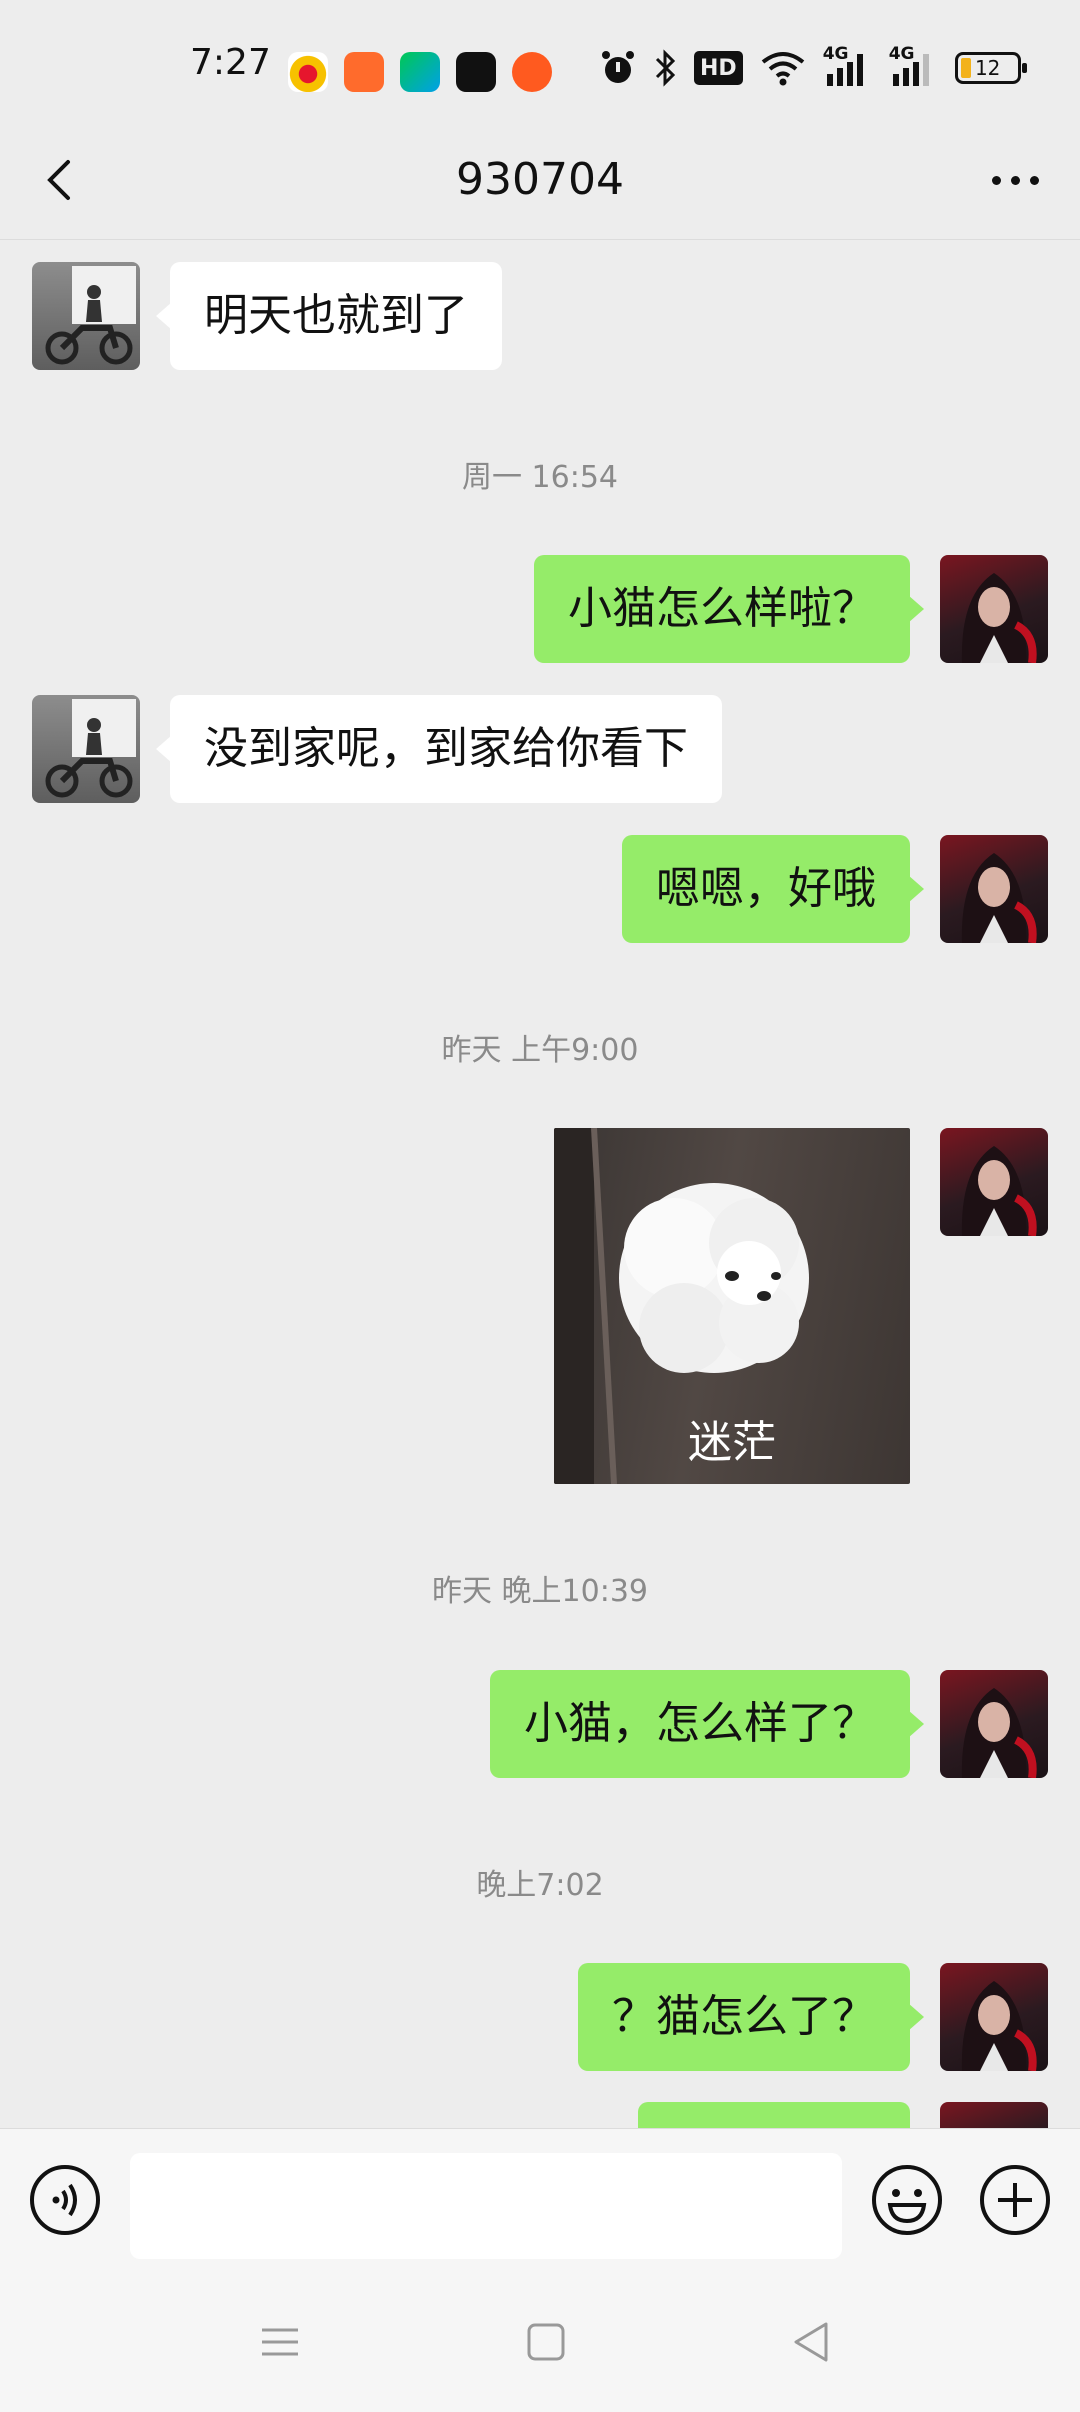 The image size is (1080, 2412). I want to click on message-timestamp: 昨天 晚上10:39, so click(540, 1591).